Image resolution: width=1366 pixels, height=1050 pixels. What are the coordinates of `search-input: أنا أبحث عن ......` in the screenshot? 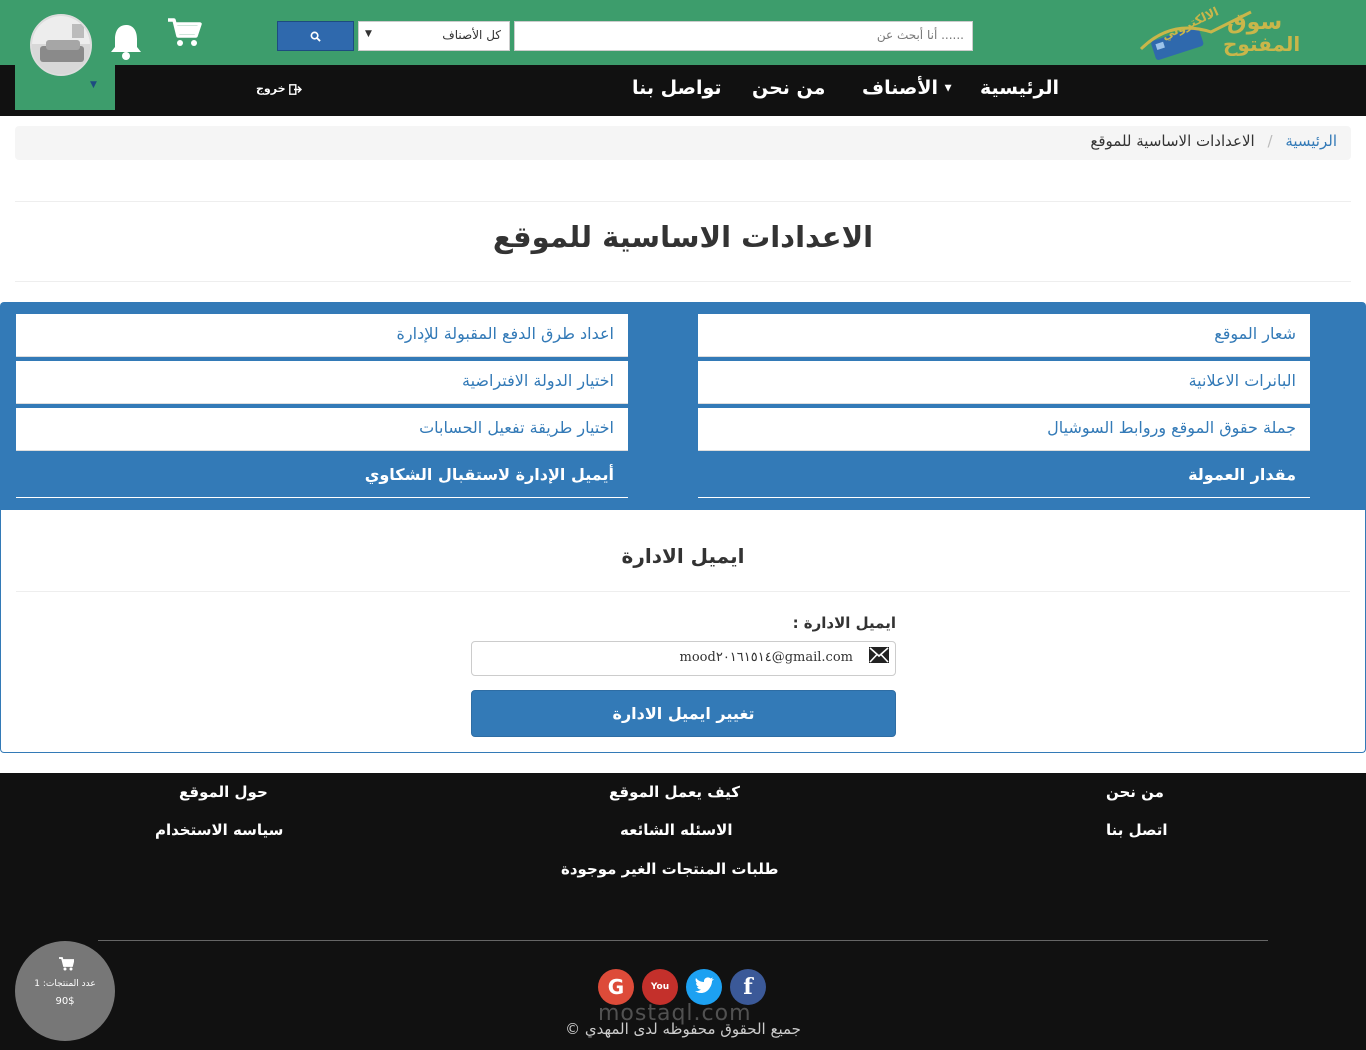 It's located at (743, 36).